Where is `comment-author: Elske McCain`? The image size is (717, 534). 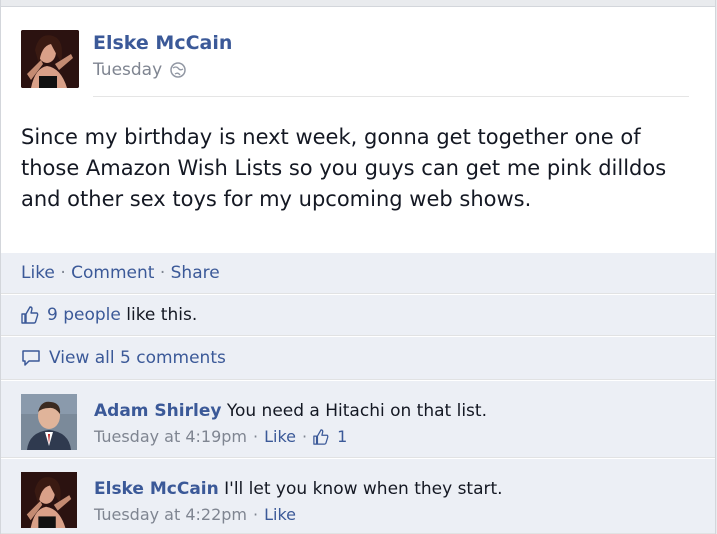 comment-author: Elske McCain is located at coordinates (156, 489).